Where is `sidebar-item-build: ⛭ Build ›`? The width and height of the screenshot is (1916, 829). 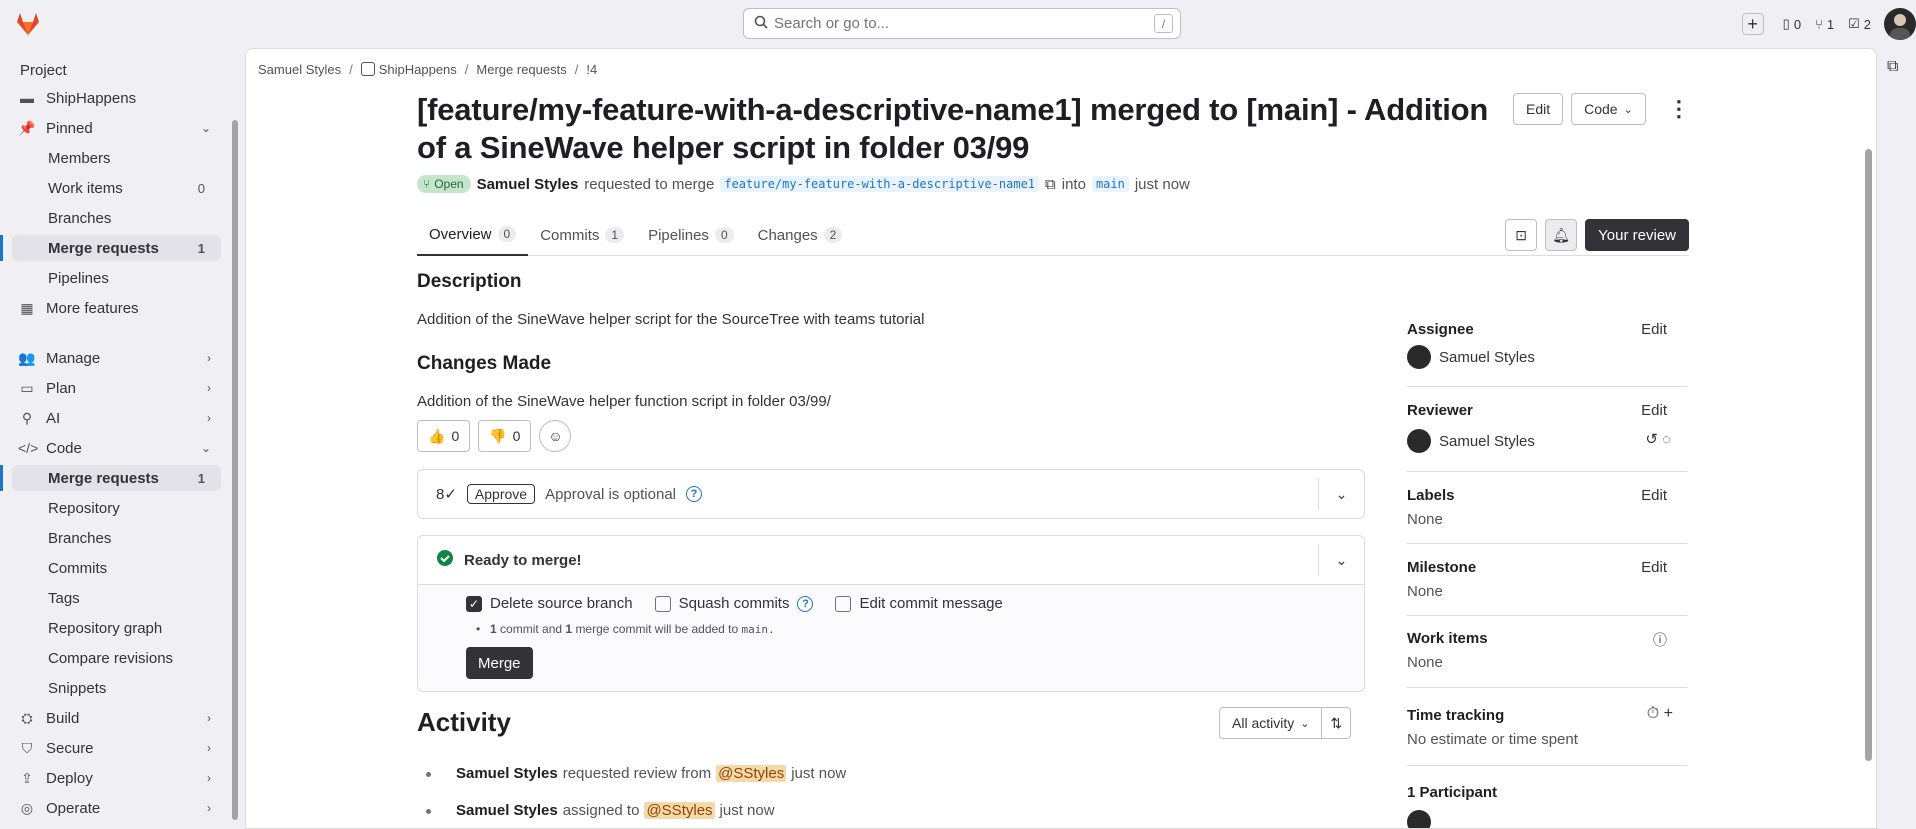
sidebar-item-build: ⛭ Build › is located at coordinates (116, 718).